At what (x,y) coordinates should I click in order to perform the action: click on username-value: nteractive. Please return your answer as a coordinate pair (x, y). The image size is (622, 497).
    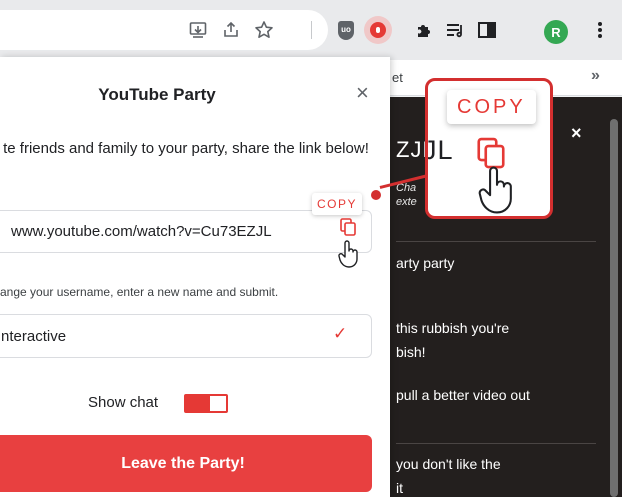
    Looking at the image, I should click on (34, 336).